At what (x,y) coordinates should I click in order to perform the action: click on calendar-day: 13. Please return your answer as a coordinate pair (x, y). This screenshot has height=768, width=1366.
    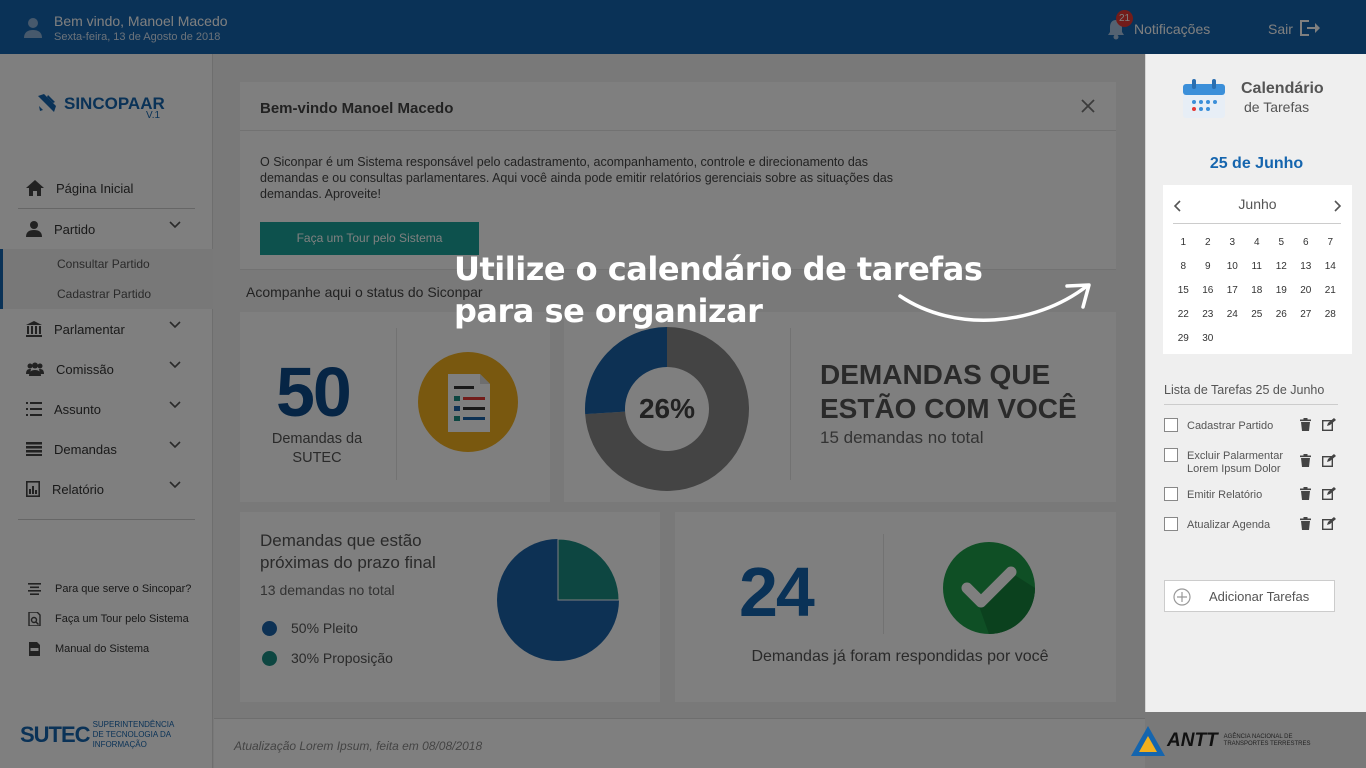
    Looking at the image, I should click on (1306, 267).